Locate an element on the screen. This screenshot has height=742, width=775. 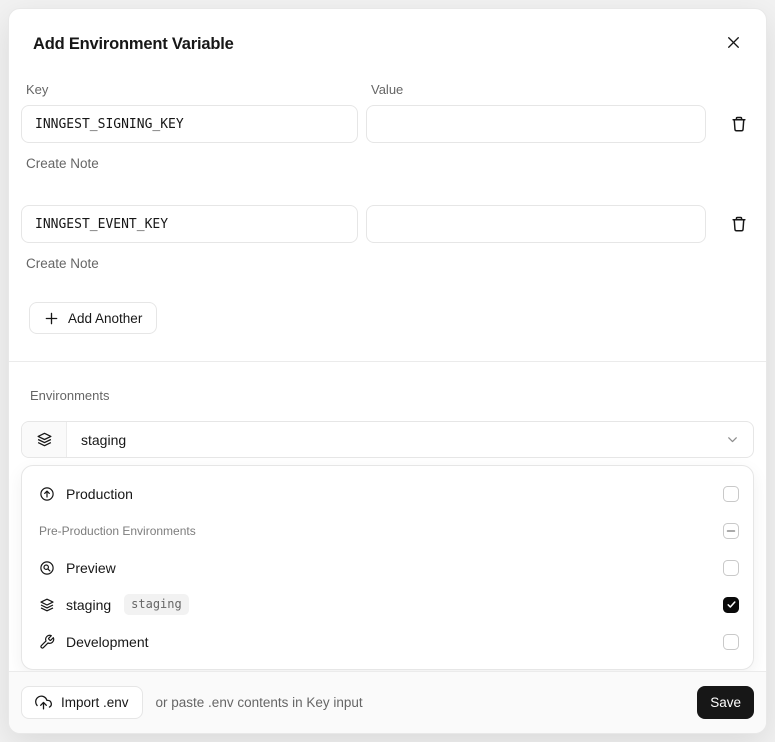
add-another-button: Add Another is located at coordinates (93, 318).